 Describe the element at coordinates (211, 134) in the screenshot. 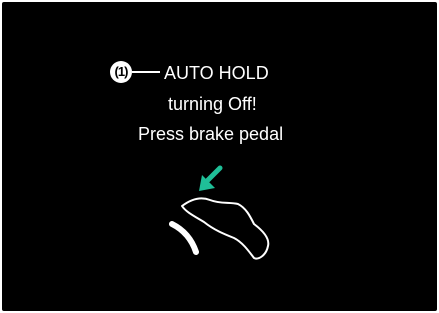

I see `message-line-3: Press brake pedal` at that location.